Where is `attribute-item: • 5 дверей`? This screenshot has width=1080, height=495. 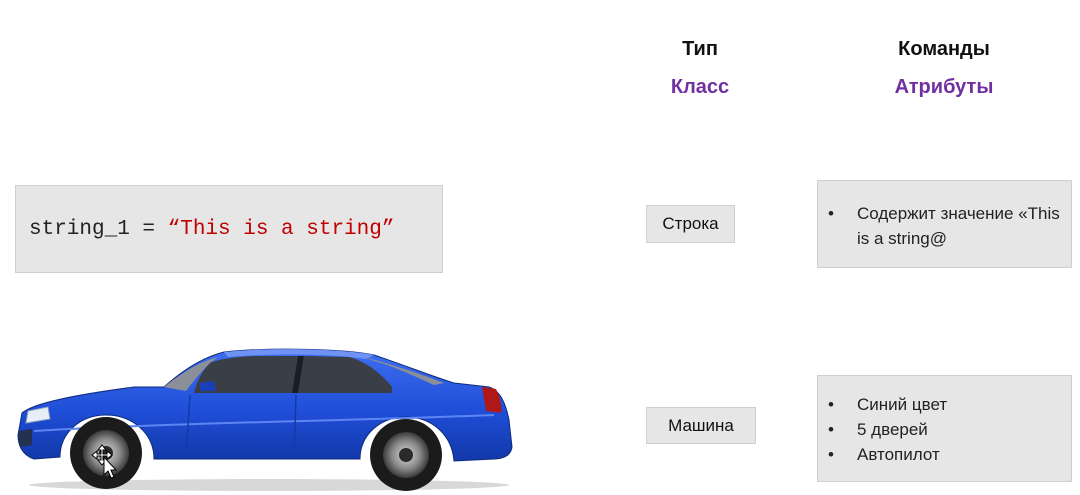 attribute-item: • 5 дверей is located at coordinates (944, 429).